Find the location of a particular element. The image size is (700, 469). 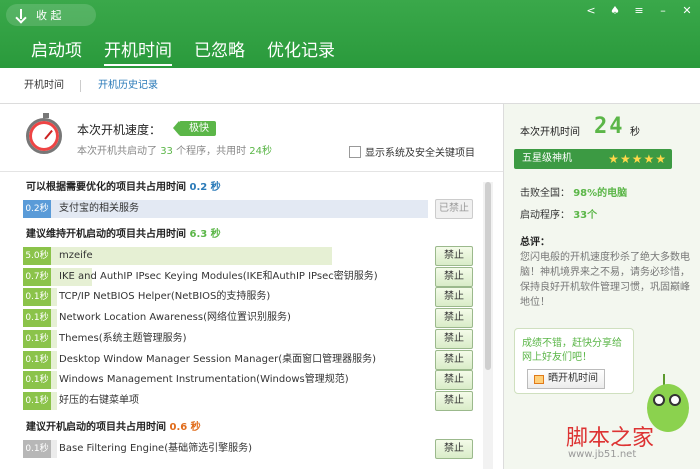

section-title-text: 建议开机启动的项目共占用时间 is located at coordinates (96, 427).